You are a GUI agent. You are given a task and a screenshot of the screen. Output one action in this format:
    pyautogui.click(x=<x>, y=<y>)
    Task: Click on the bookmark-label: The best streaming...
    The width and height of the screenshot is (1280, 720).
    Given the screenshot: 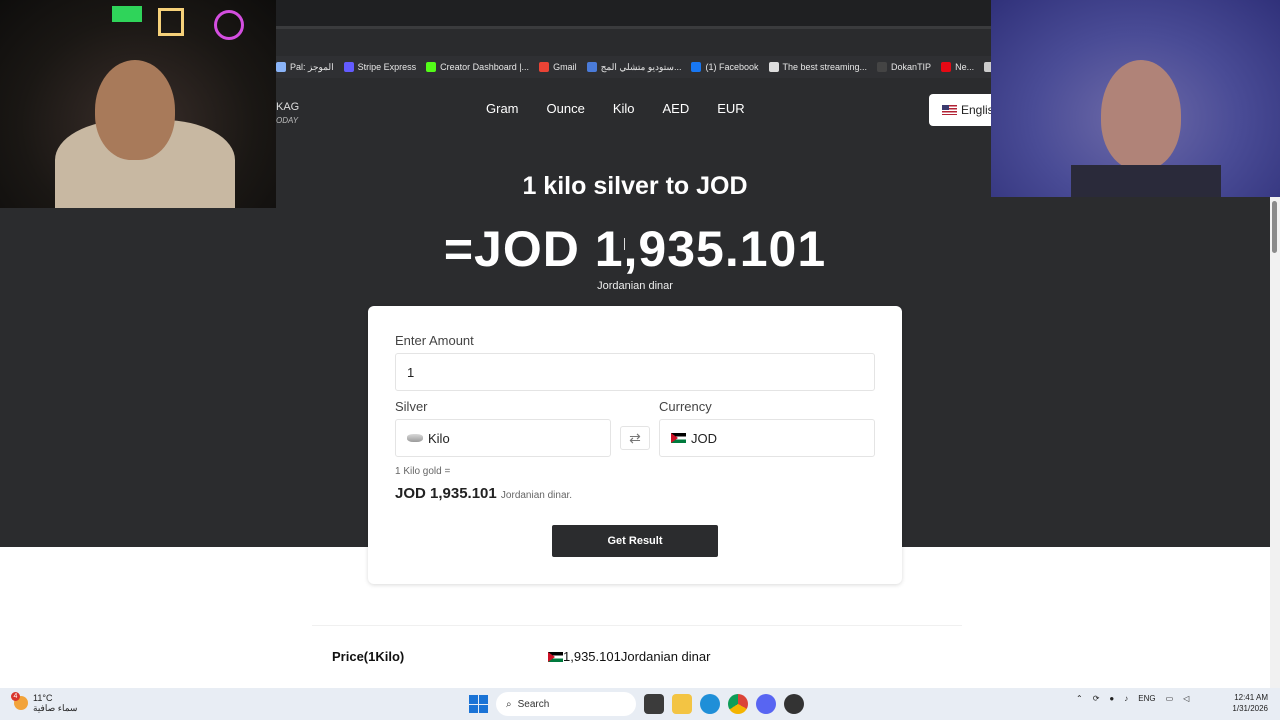 What is the action you would take?
    pyautogui.click(x=825, y=67)
    